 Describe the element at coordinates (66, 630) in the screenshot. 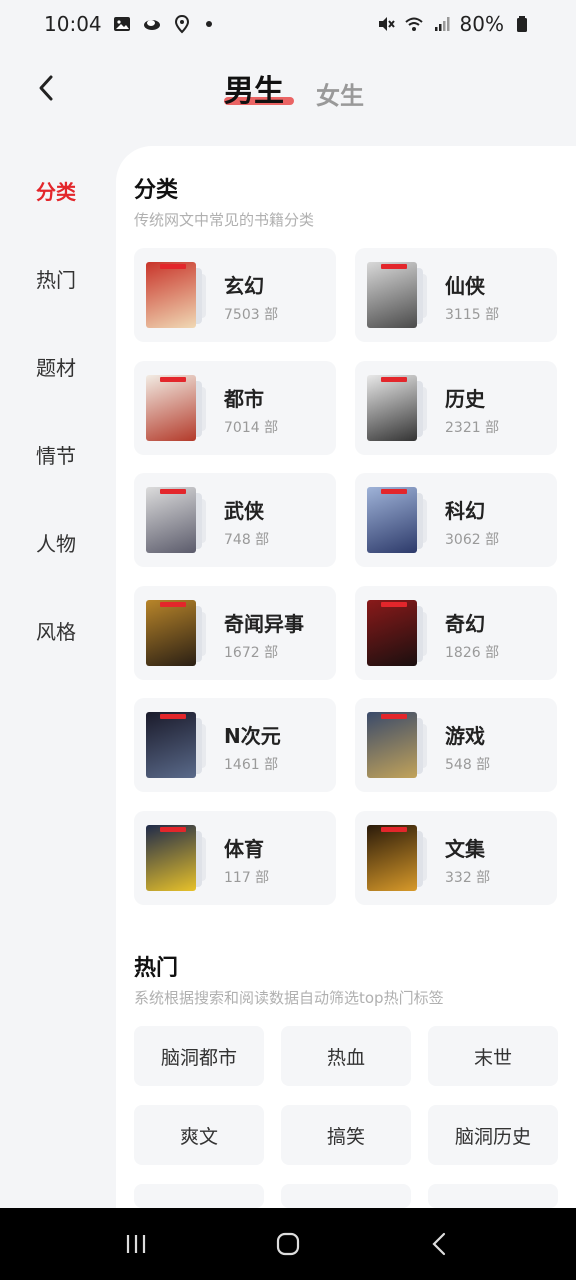

I see `sidebar-item-style: 风格` at that location.